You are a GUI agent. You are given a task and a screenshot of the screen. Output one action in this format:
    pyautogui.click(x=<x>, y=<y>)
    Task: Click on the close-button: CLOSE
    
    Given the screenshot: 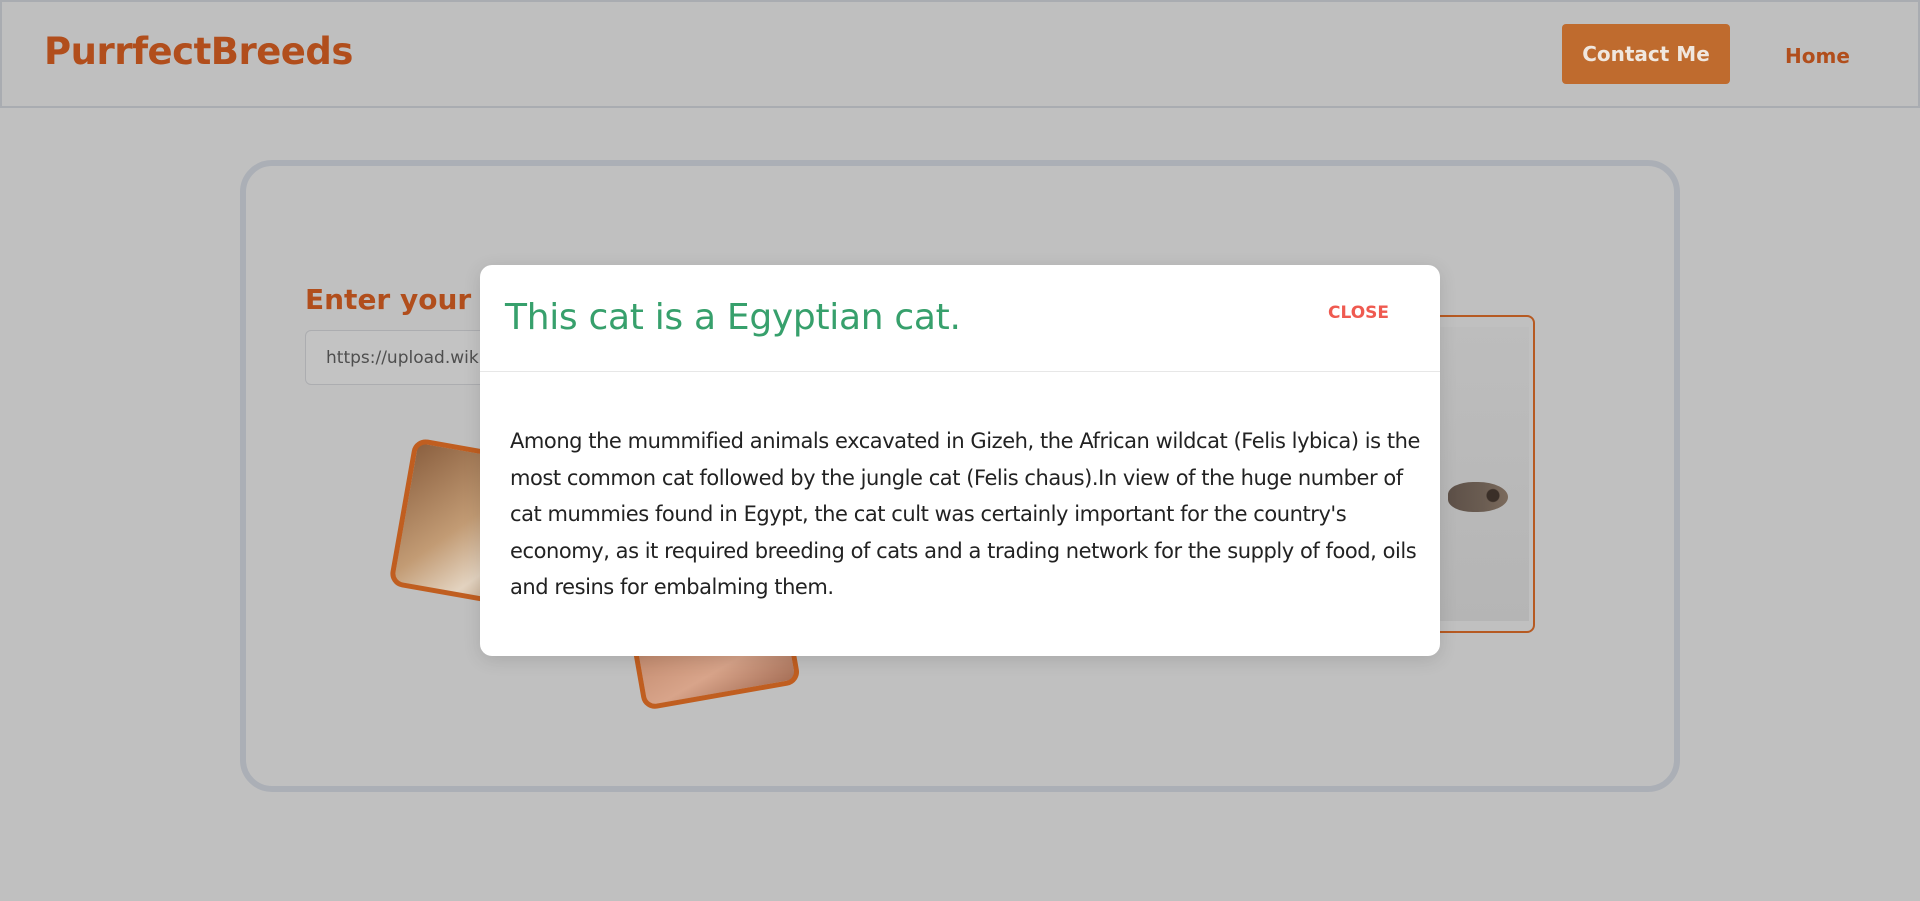 What is the action you would take?
    pyautogui.click(x=1358, y=313)
    